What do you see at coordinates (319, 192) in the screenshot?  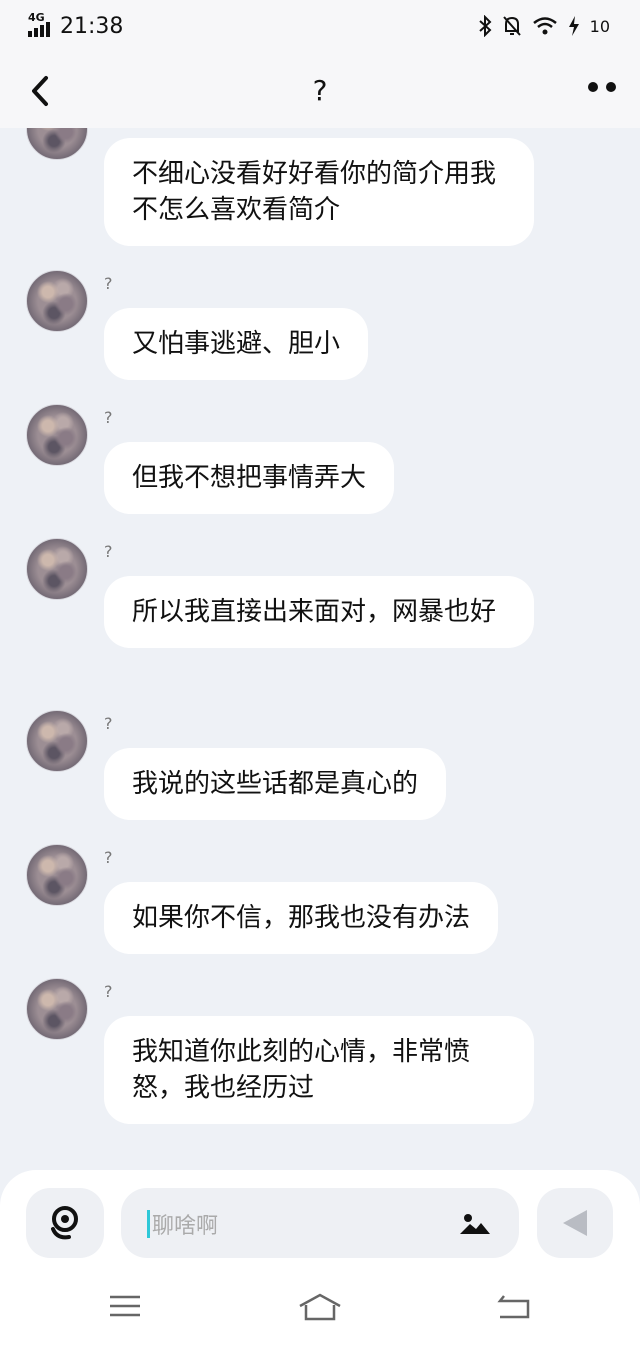 I see `message-bubble: 不细心没看好好看你的简介用我不怎么喜欢看简介` at bounding box center [319, 192].